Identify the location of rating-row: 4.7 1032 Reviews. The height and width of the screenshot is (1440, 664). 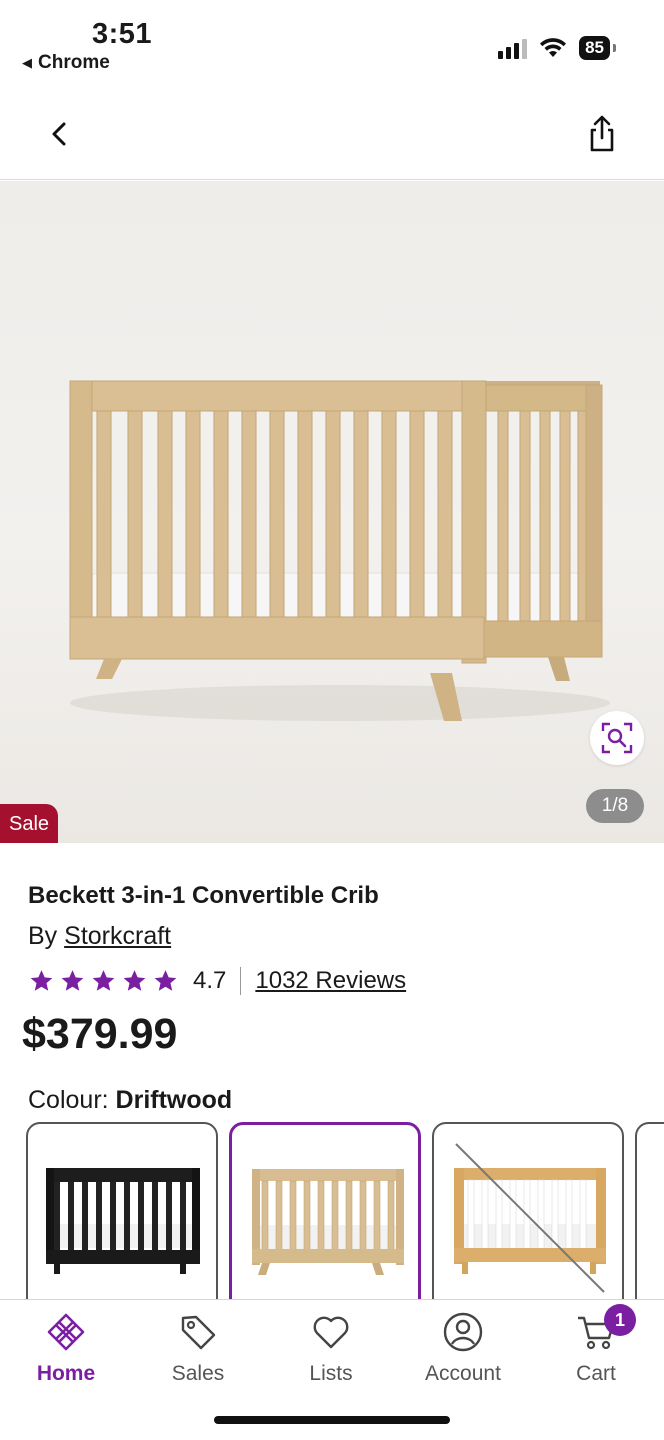
(217, 981).